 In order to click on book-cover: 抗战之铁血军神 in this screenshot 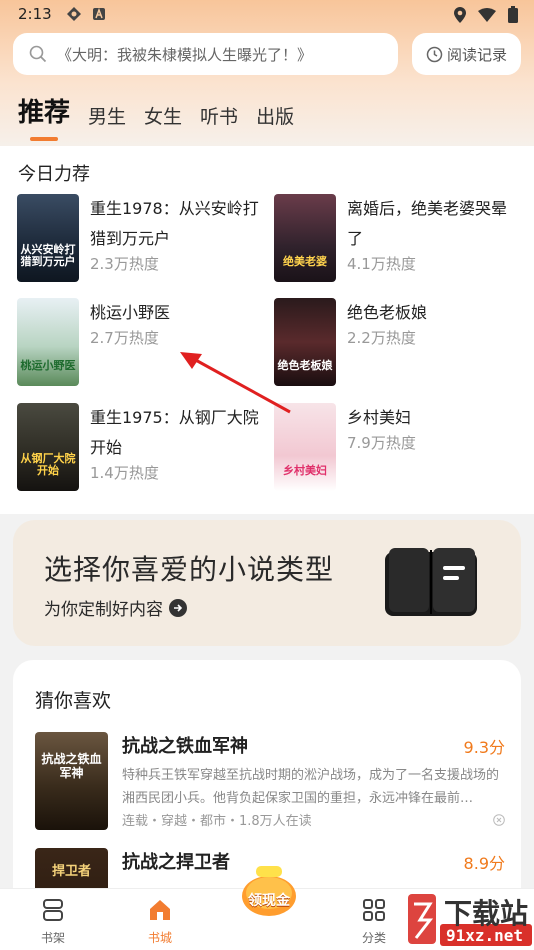, I will do `click(71, 781)`.